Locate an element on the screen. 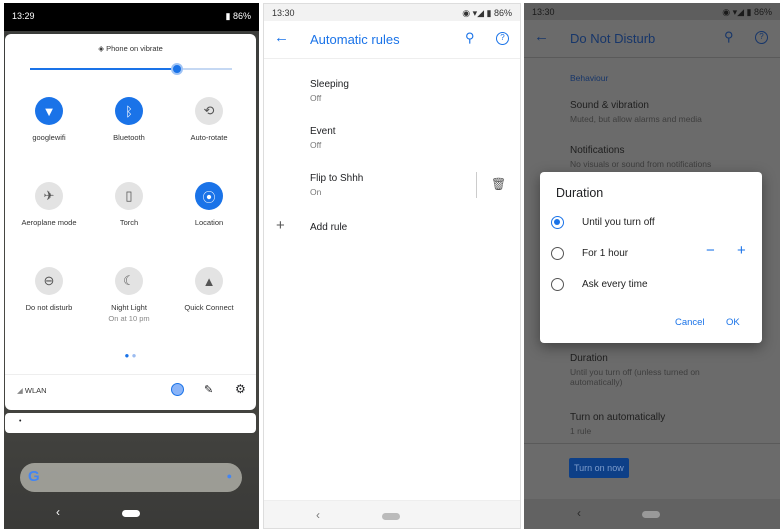 The height and width of the screenshot is (532, 782). page-indicator: ● ● is located at coordinates (130, 355).